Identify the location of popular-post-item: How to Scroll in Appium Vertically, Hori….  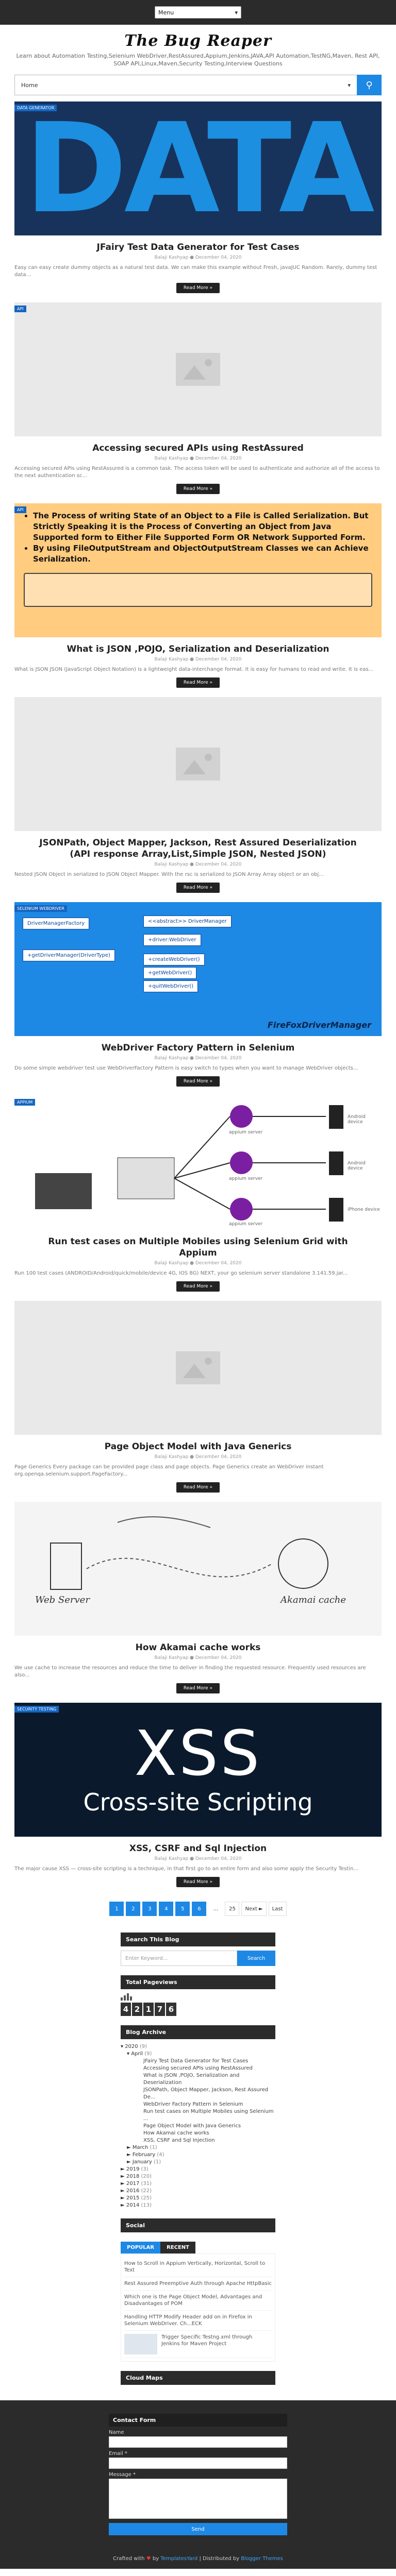
(198, 2267).